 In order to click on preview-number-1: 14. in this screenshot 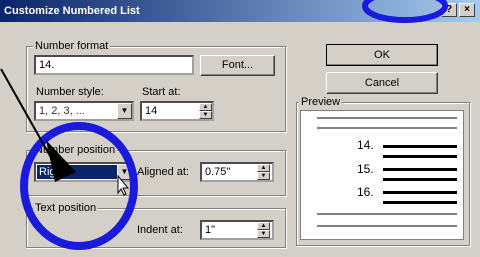, I will do `click(365, 145)`.